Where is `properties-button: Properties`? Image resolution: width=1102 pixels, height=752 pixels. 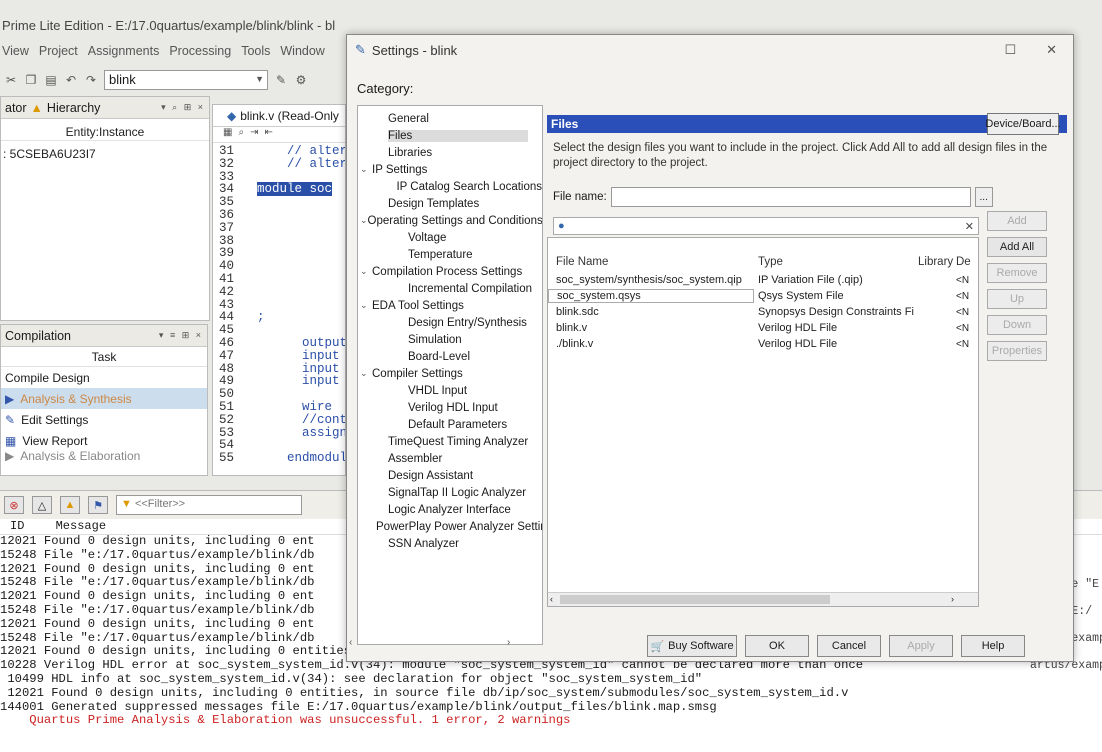 properties-button: Properties is located at coordinates (1017, 351).